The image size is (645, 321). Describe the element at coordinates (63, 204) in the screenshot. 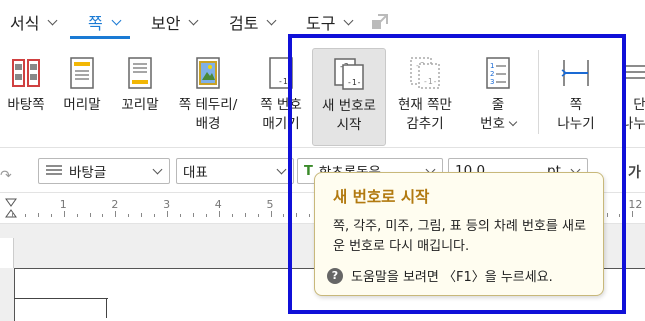

I see `ruler-number: 1` at that location.